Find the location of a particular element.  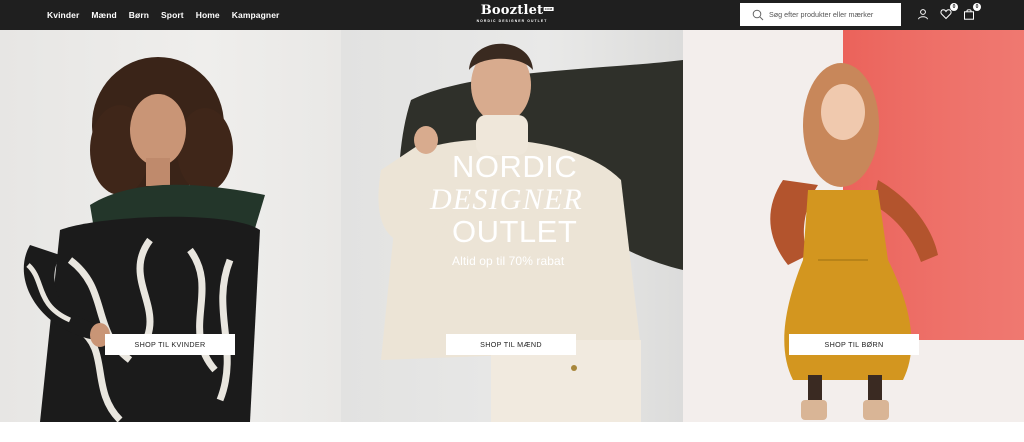

cart-count-badge: 0 is located at coordinates (977, 7).